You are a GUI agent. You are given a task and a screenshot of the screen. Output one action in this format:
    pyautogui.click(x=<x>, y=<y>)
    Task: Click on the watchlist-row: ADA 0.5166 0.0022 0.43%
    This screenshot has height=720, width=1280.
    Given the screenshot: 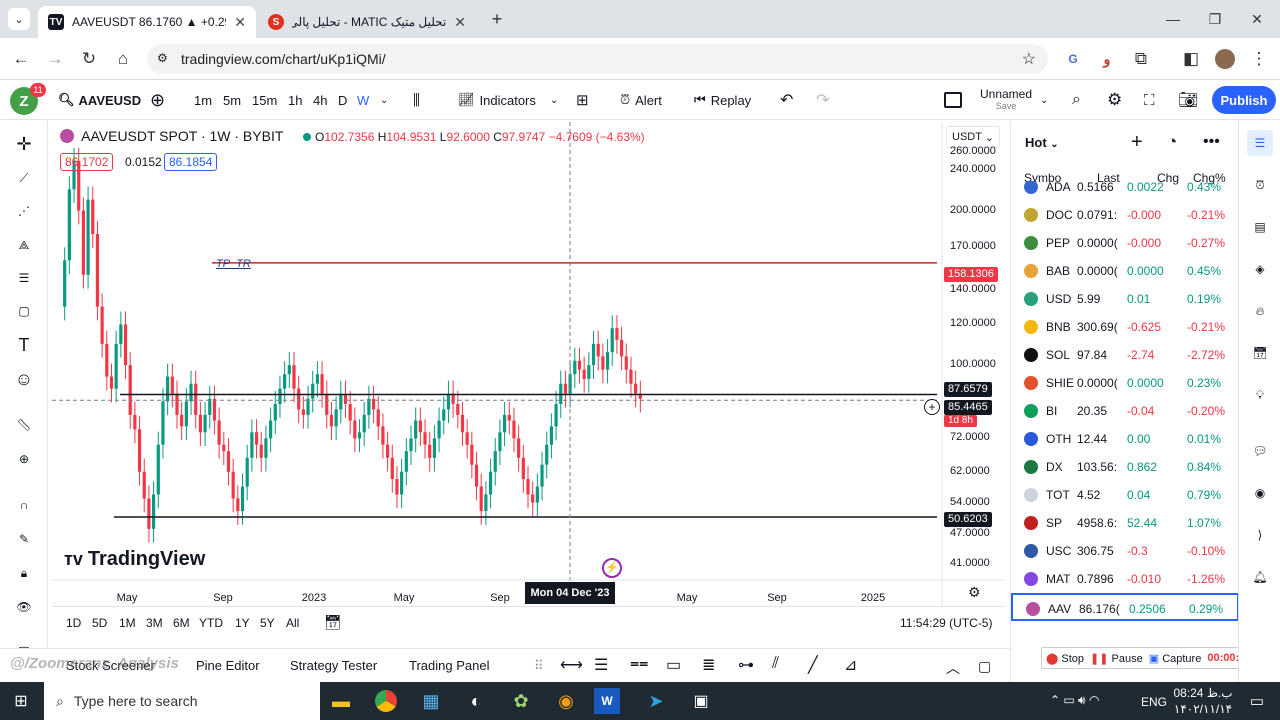 What is the action you would take?
    pyautogui.click(x=1125, y=191)
    